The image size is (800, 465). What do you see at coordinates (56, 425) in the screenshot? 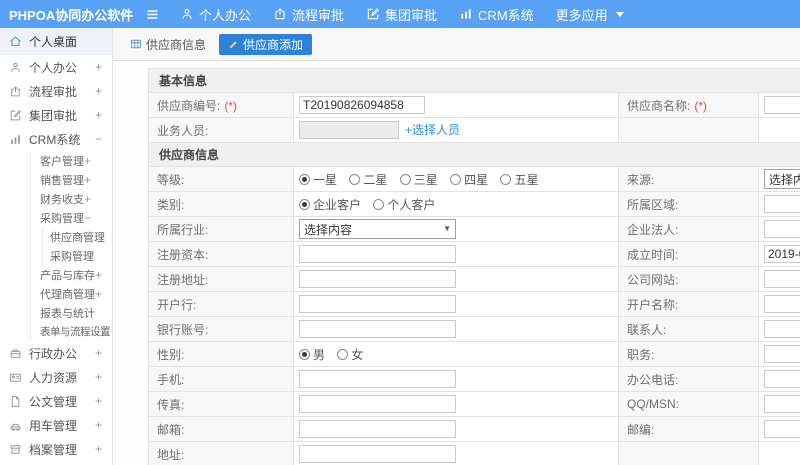
I see `sidebar-item-vehicle-mgmt: 用车管理 +` at bounding box center [56, 425].